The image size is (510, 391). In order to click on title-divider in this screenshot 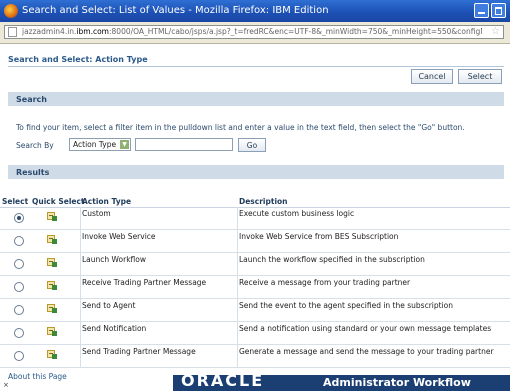, I will do `click(256, 66)`.